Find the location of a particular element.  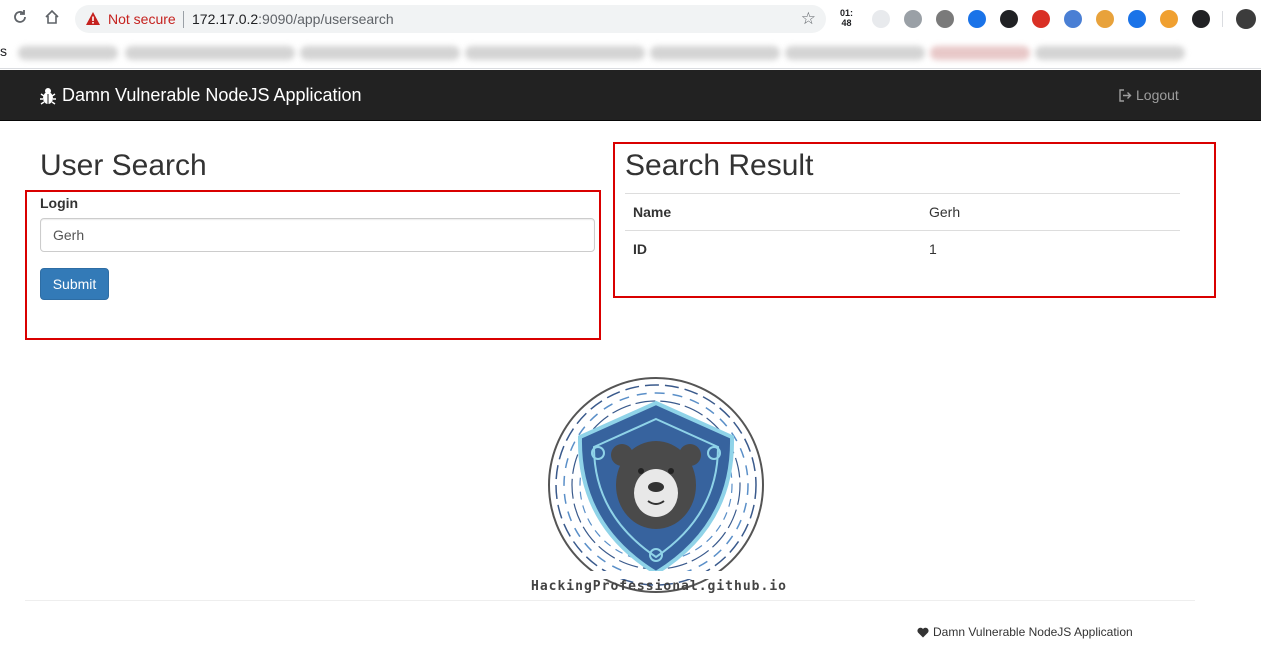

clock-extension-icon: 01: 48 is located at coordinates (846, 18).